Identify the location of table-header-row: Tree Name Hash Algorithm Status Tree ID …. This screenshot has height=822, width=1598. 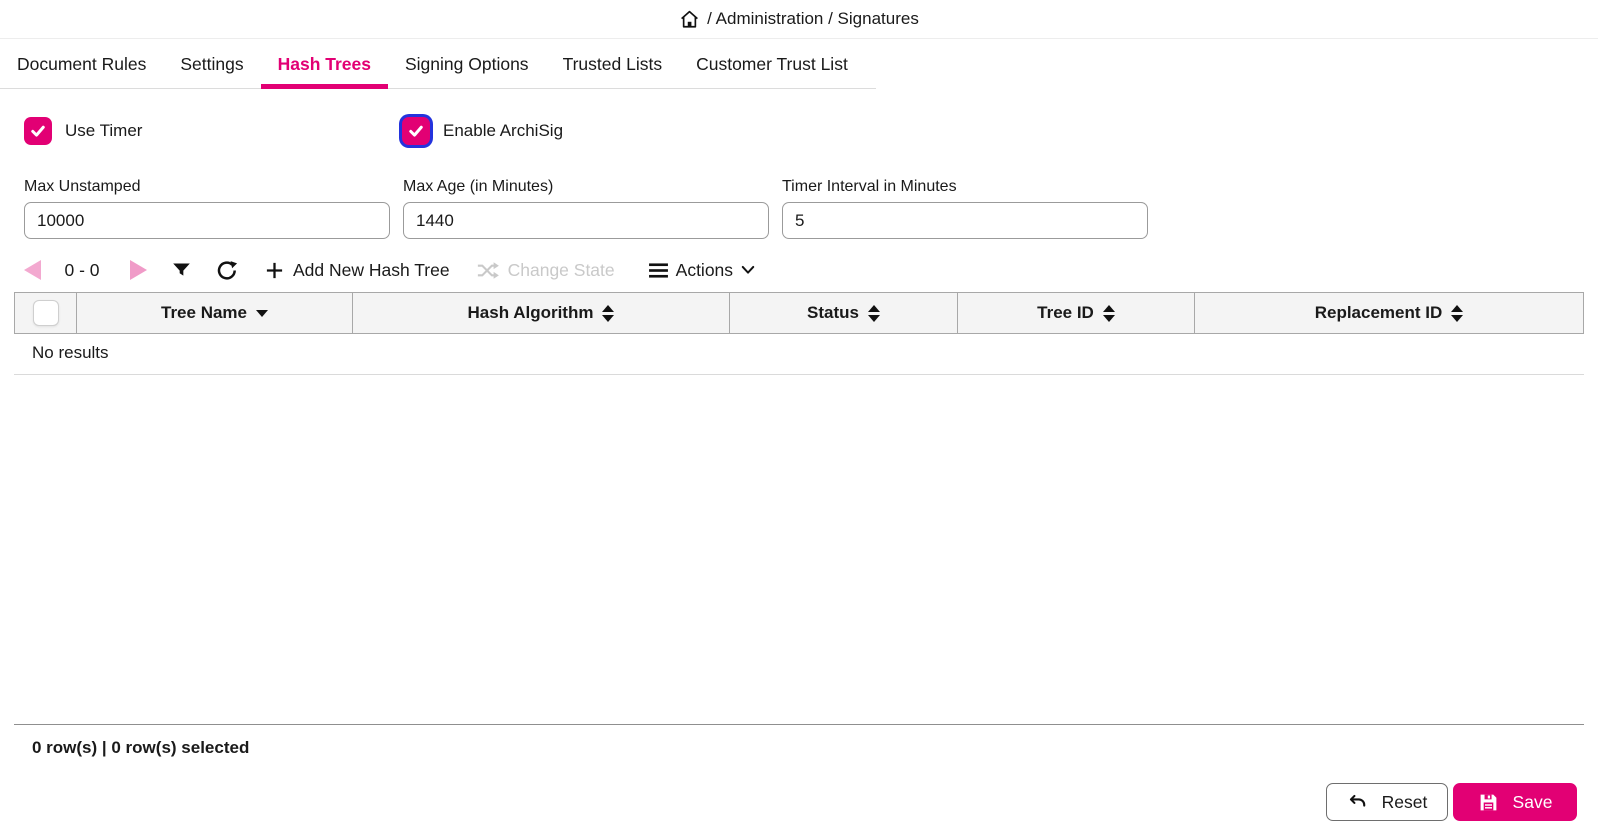
(799, 313).